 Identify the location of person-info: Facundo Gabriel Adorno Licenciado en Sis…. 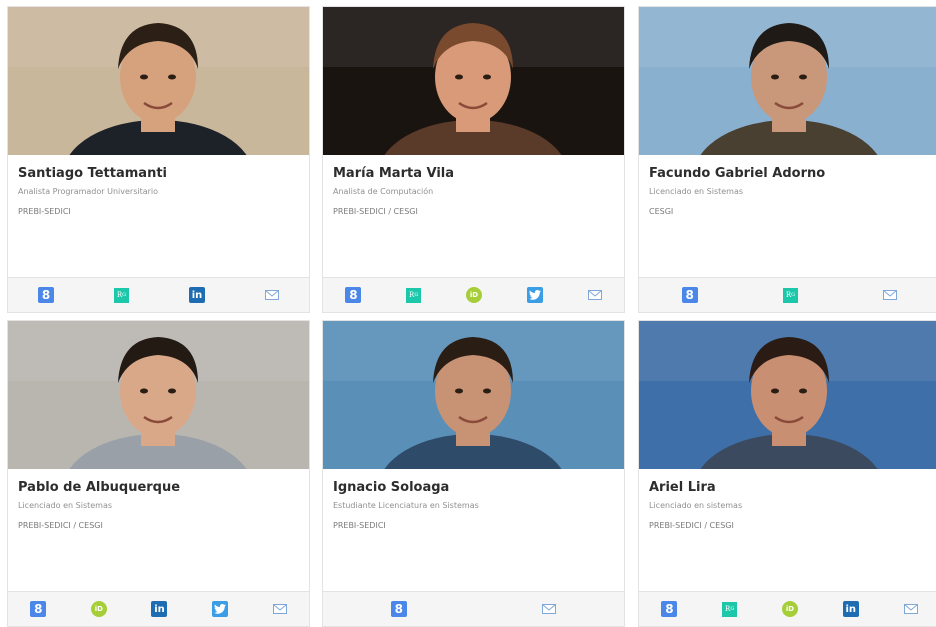
(789, 191).